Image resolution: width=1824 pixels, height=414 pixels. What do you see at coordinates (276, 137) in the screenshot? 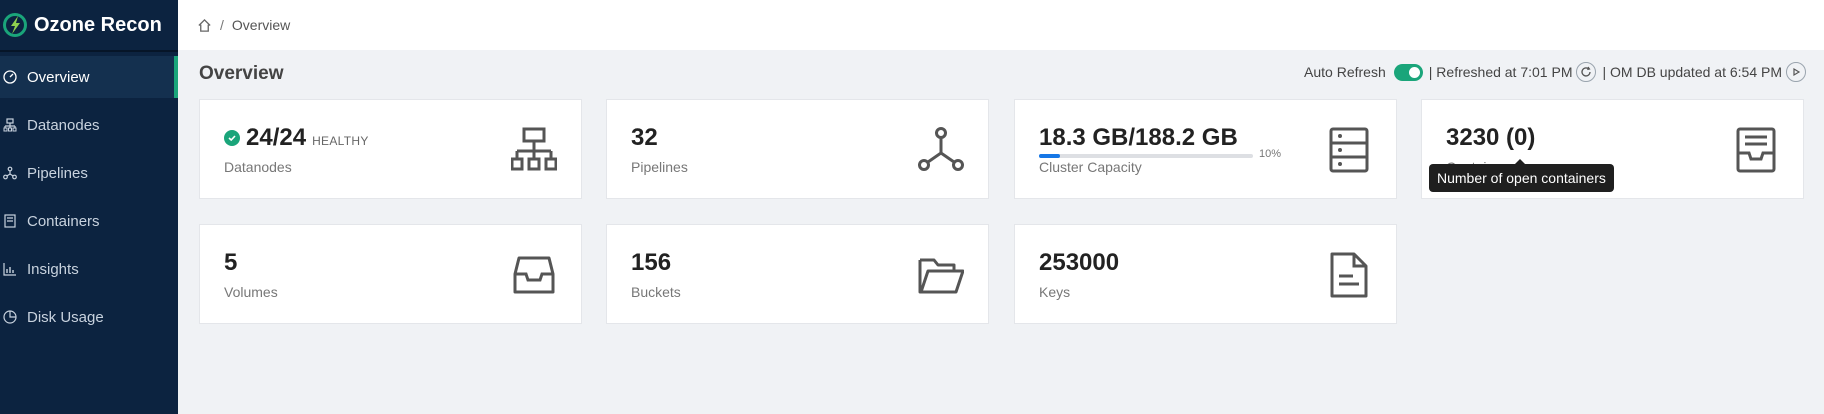
I see `datanodes-value: 24/24` at bounding box center [276, 137].